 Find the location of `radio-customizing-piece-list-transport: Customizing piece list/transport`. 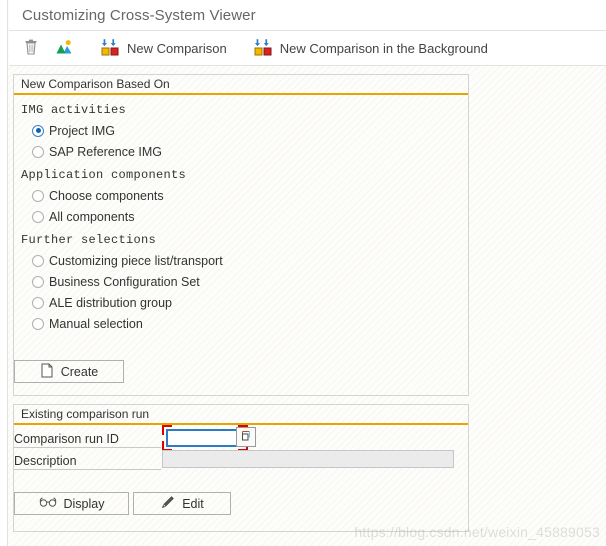

radio-customizing-piece-list-transport: Customizing piece list/transport is located at coordinates (250, 260).